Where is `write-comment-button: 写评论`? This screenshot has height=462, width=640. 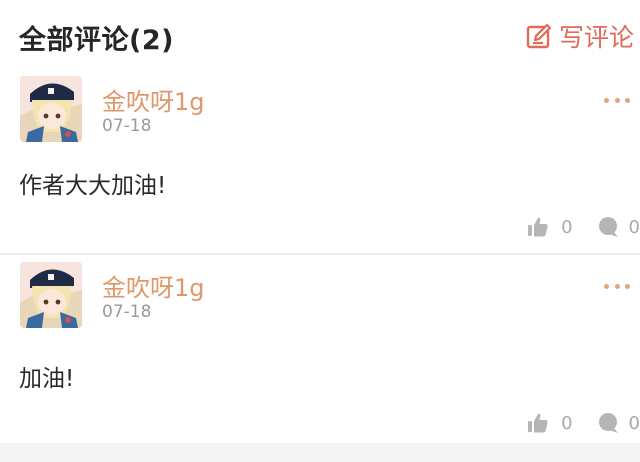 write-comment-button: 写评论 is located at coordinates (579, 36).